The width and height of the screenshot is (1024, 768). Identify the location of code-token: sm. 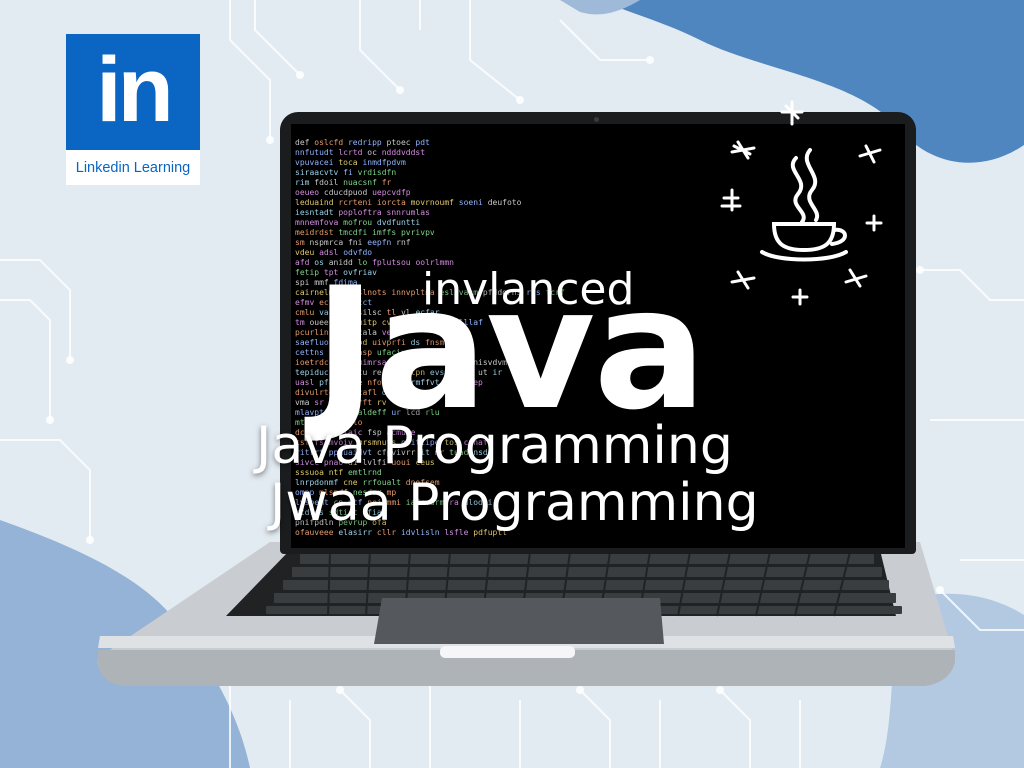
(302, 242).